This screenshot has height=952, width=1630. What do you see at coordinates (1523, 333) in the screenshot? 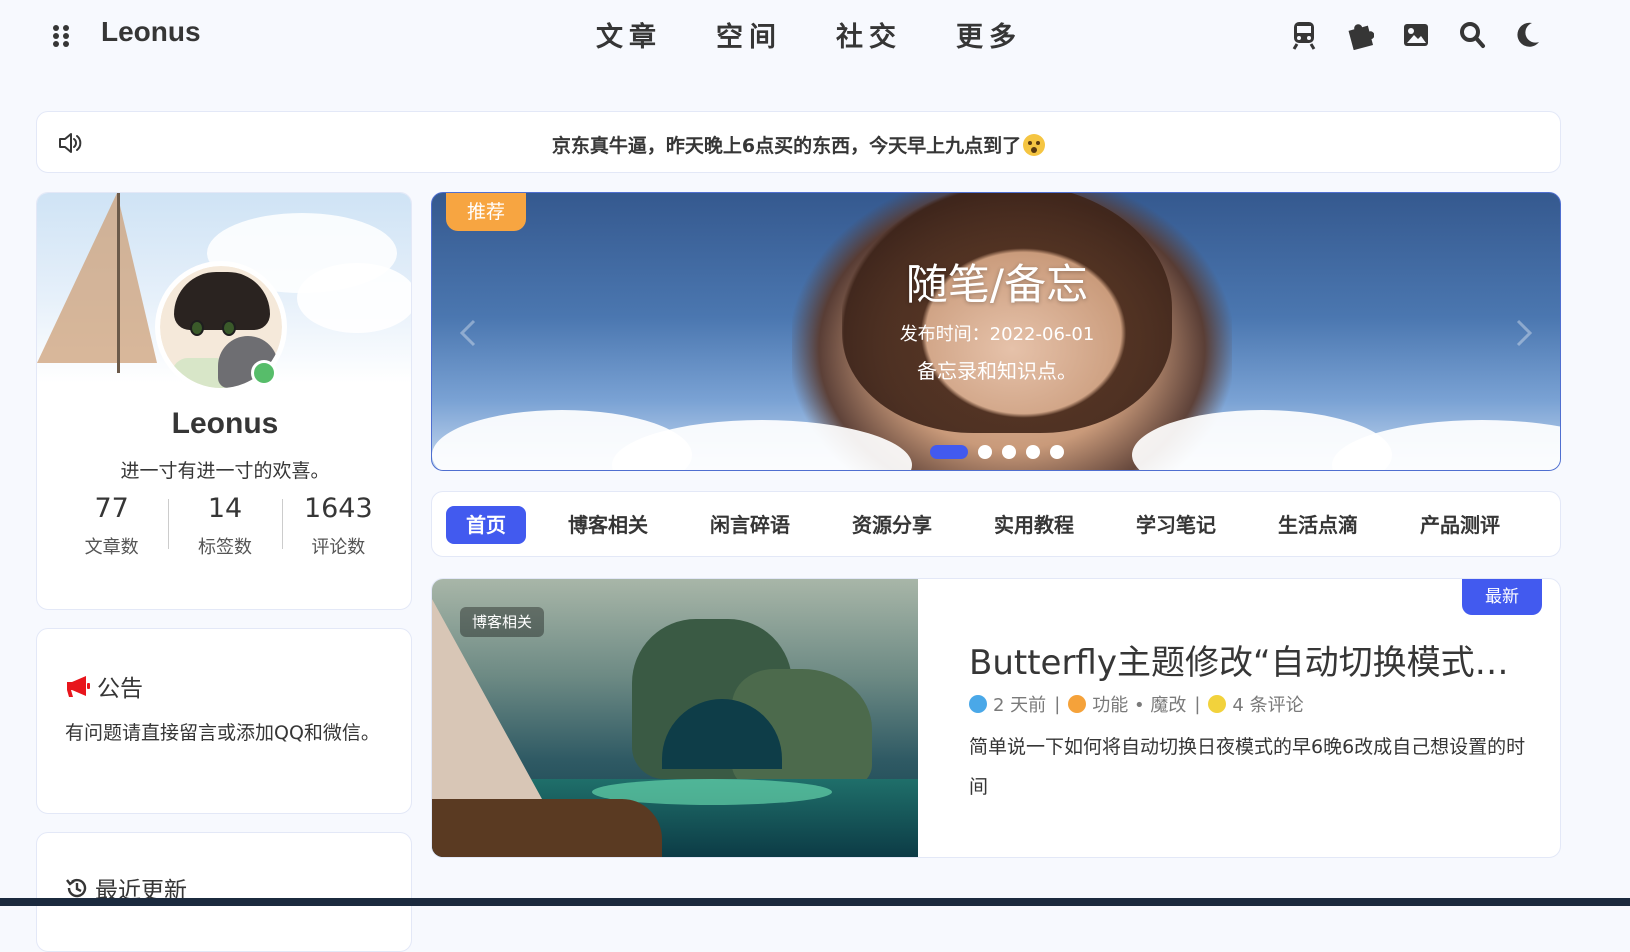
I see `carousel-next-arrow-icon` at bounding box center [1523, 333].